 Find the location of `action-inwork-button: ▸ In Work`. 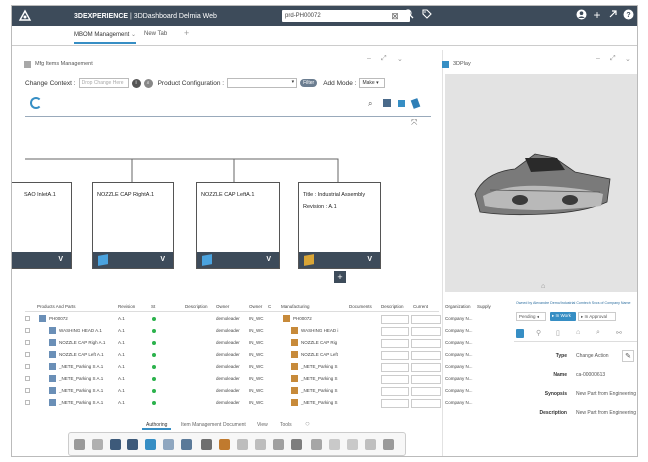

action-inwork-button: ▸ In Work is located at coordinates (563, 316).